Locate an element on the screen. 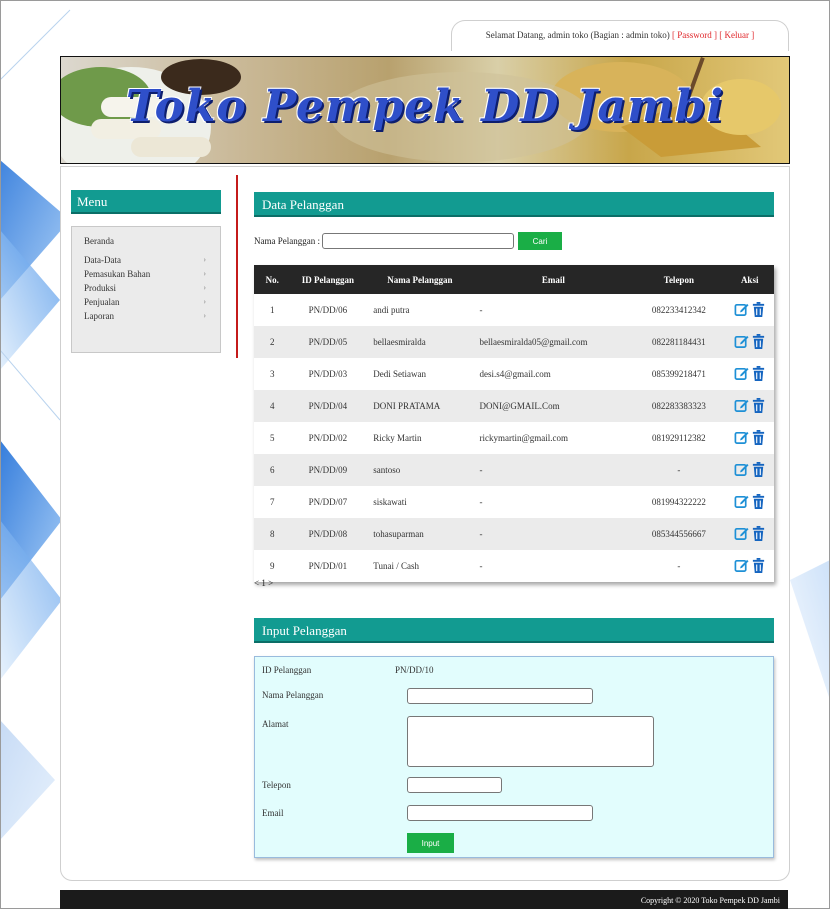  cell-nama: siskawati is located at coordinates (420, 502).